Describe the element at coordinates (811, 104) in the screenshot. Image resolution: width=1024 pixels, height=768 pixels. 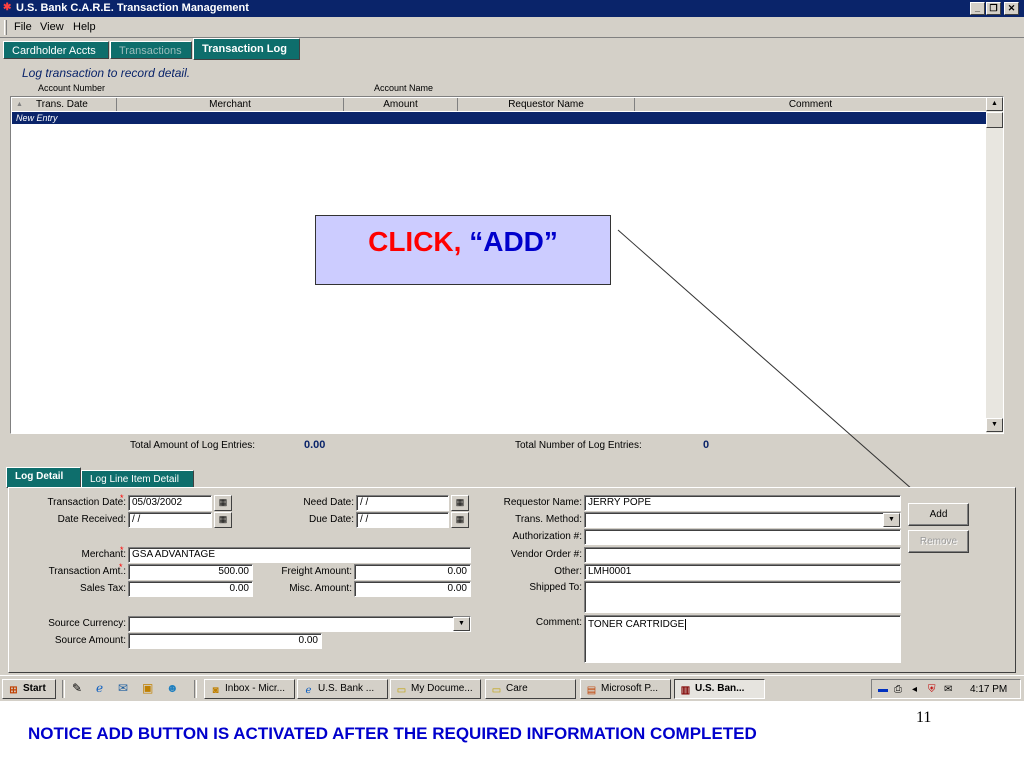
I see `column-comment: Comment` at that location.